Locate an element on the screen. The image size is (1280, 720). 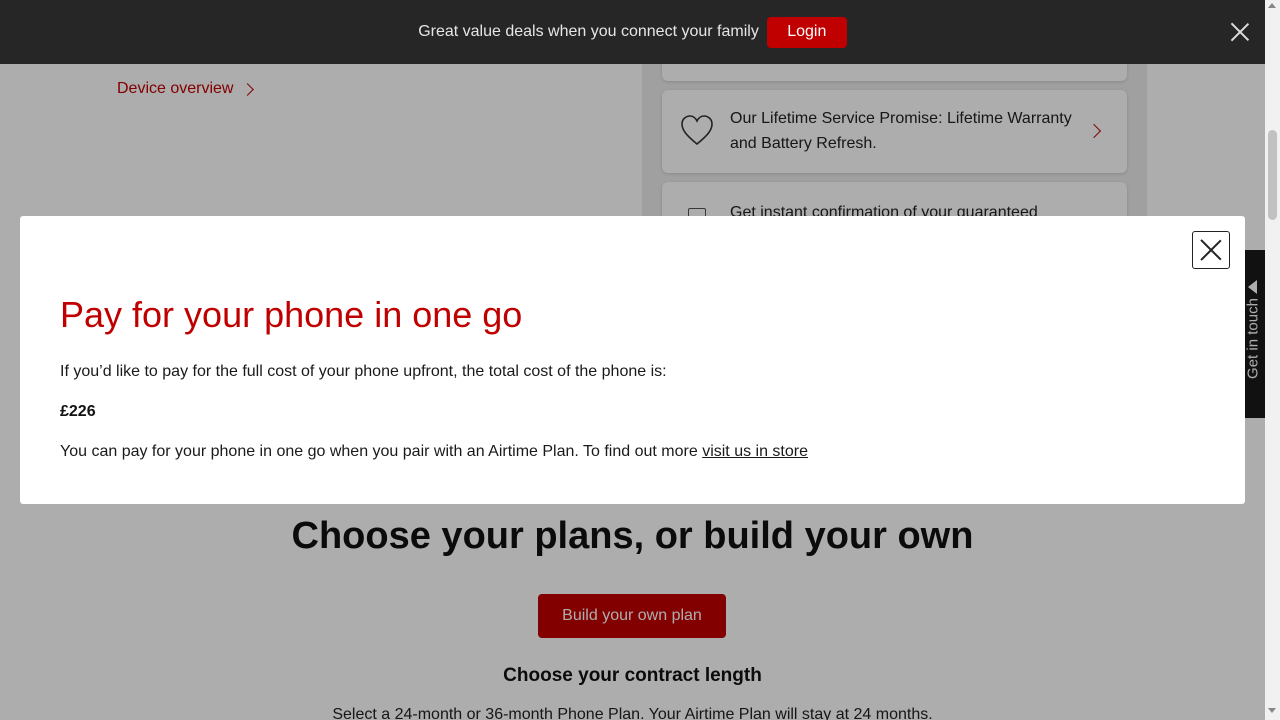
modal-close-button is located at coordinates (1211, 250).